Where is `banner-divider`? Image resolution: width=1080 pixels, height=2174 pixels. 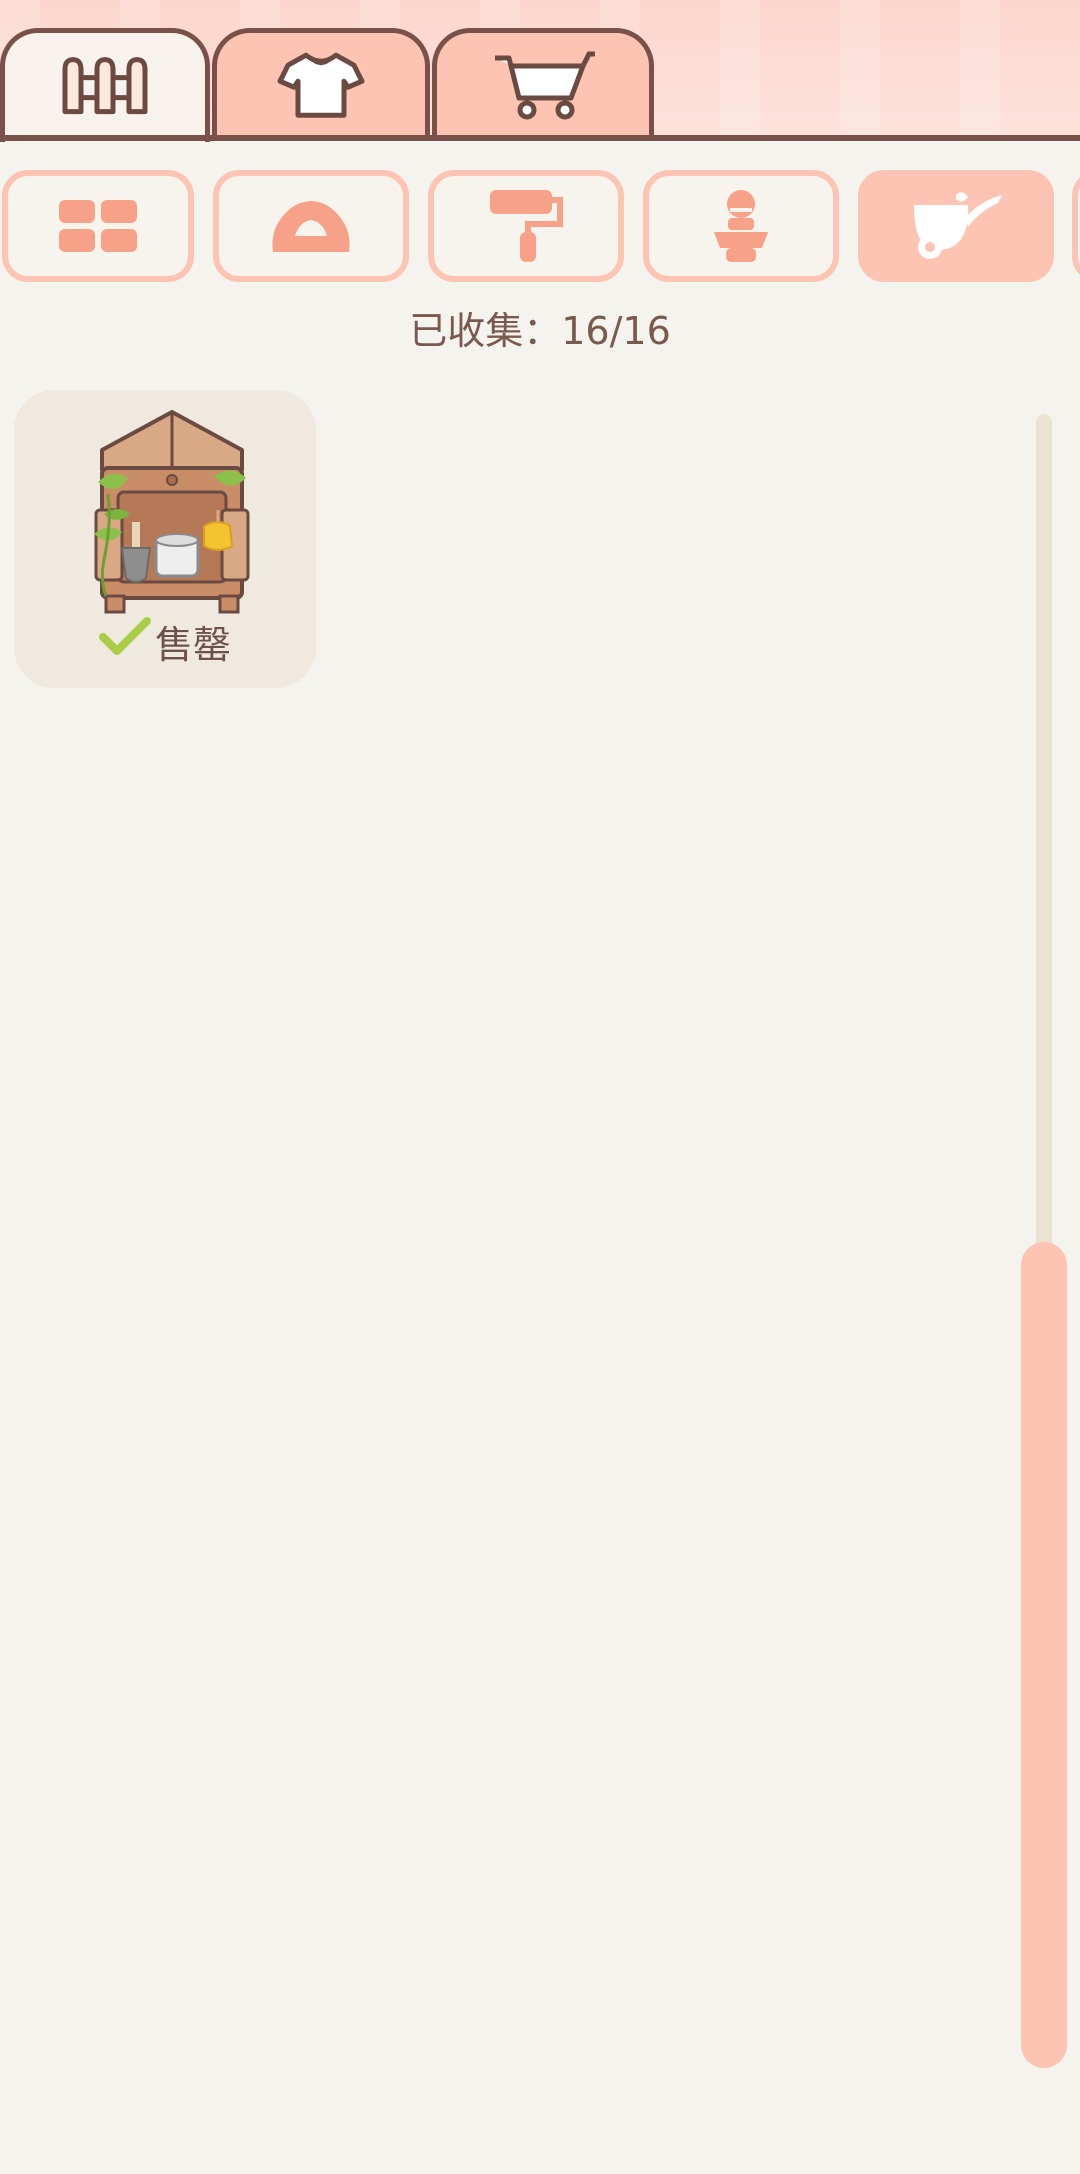 banner-divider is located at coordinates (540, 138).